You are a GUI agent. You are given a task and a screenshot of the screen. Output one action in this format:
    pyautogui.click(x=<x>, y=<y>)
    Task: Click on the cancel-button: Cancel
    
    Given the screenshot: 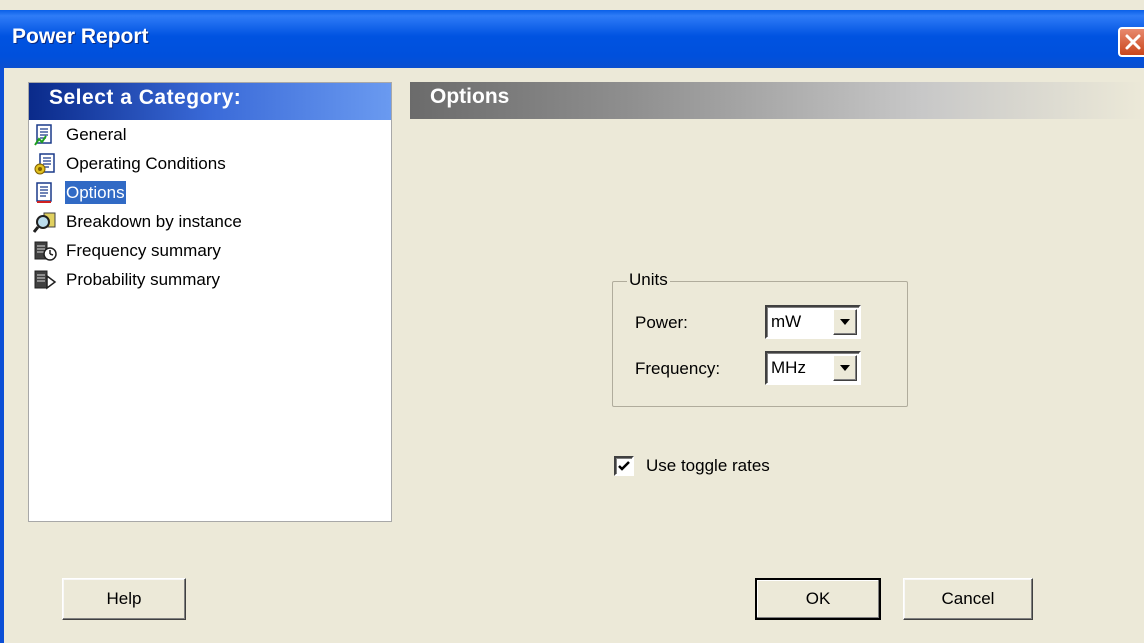 What is the action you would take?
    pyautogui.click(x=968, y=599)
    